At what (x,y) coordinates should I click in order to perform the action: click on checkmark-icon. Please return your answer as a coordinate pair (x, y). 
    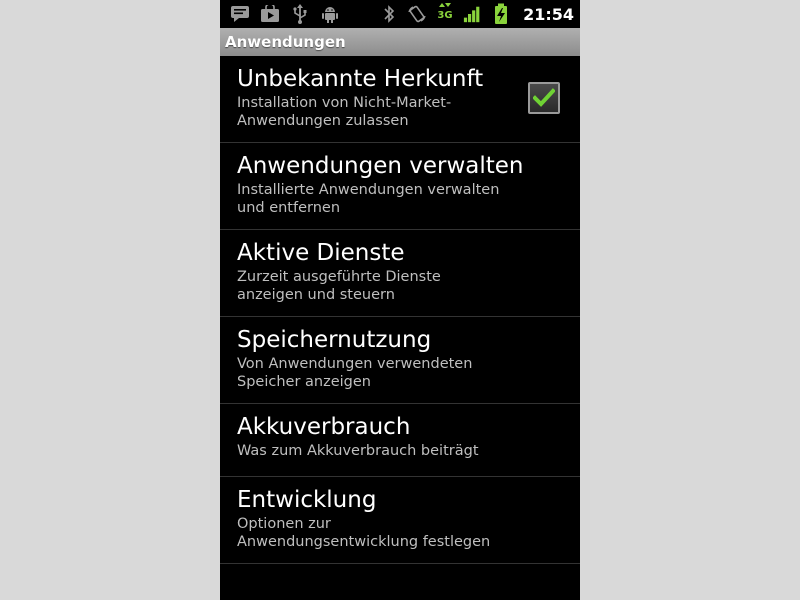
    Looking at the image, I should click on (544, 97).